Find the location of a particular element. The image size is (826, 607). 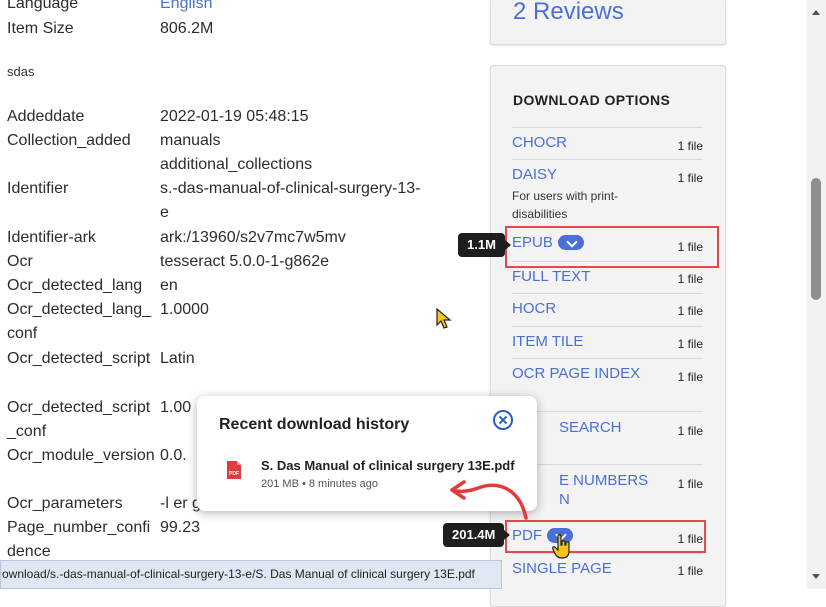

scrollbar-thumb is located at coordinates (816, 239).